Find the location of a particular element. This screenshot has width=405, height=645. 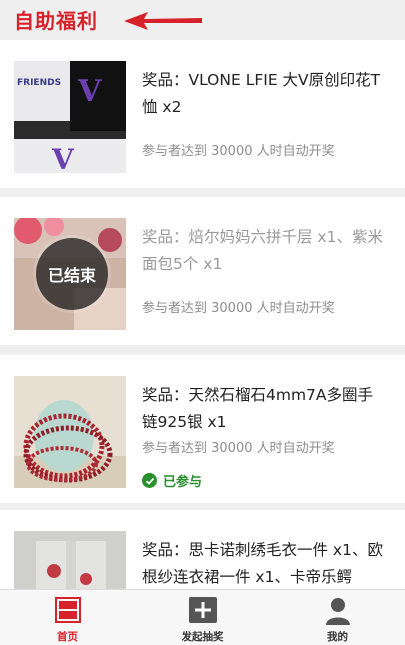

user-icon is located at coordinates (337, 611).